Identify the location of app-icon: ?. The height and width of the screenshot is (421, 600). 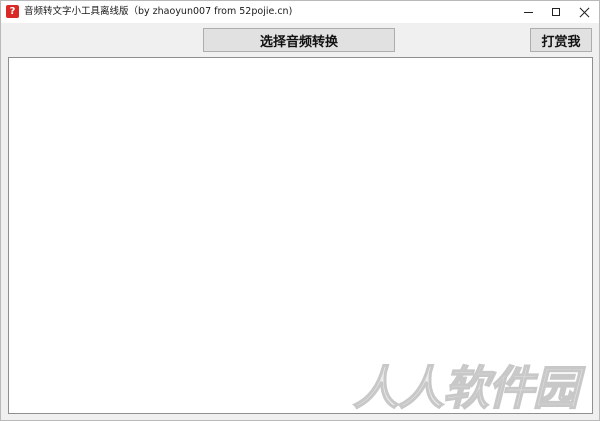
(12, 11).